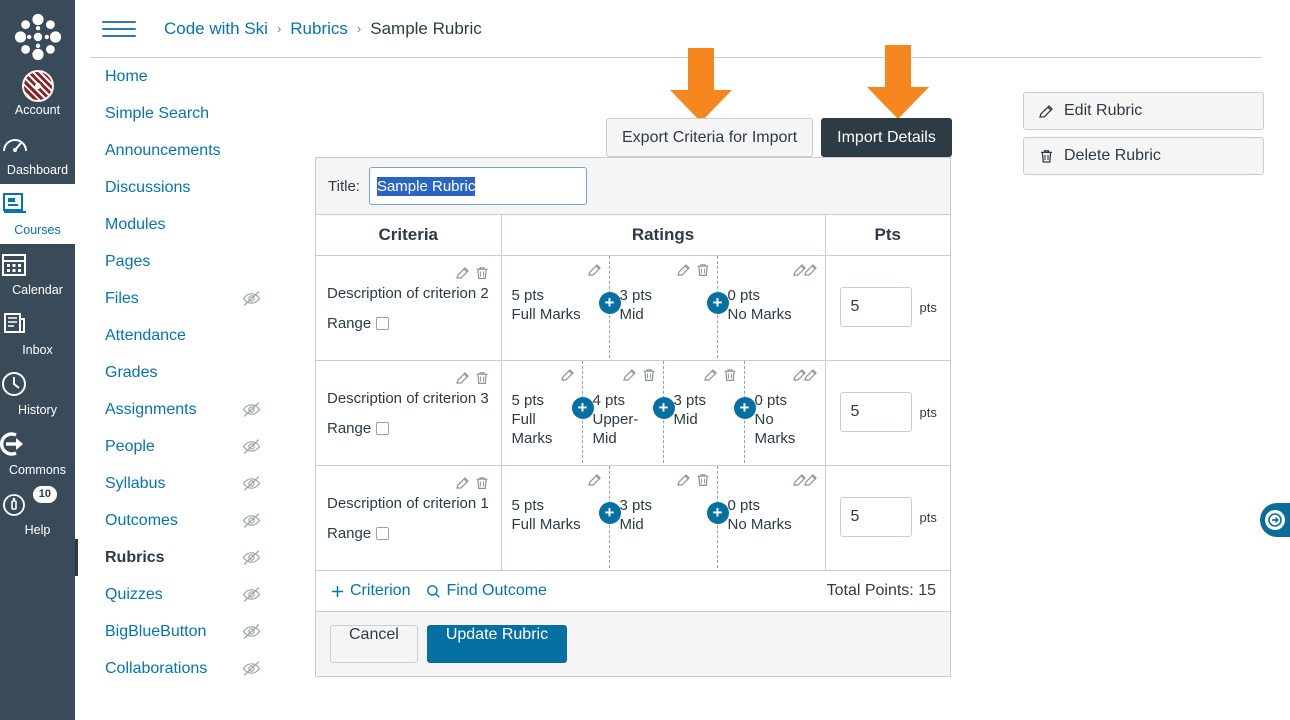 The height and width of the screenshot is (720, 1290). I want to click on course-nav-item-pages: Pages, so click(180, 261).